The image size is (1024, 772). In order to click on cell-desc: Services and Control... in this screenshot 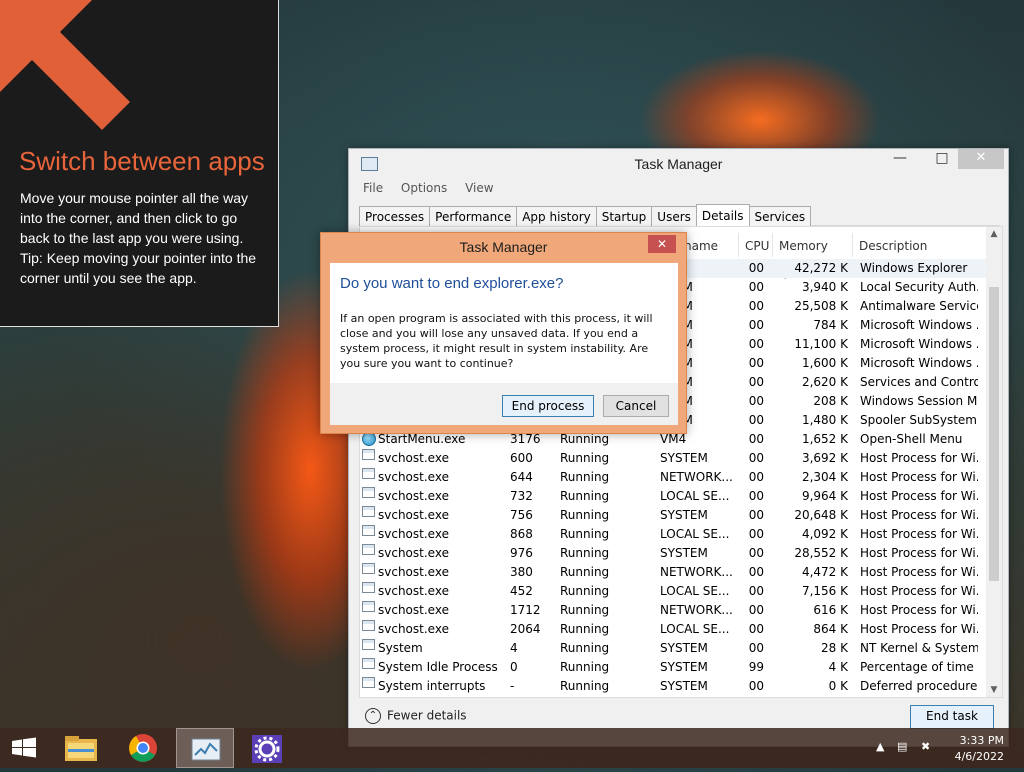, I will do `click(919, 382)`.